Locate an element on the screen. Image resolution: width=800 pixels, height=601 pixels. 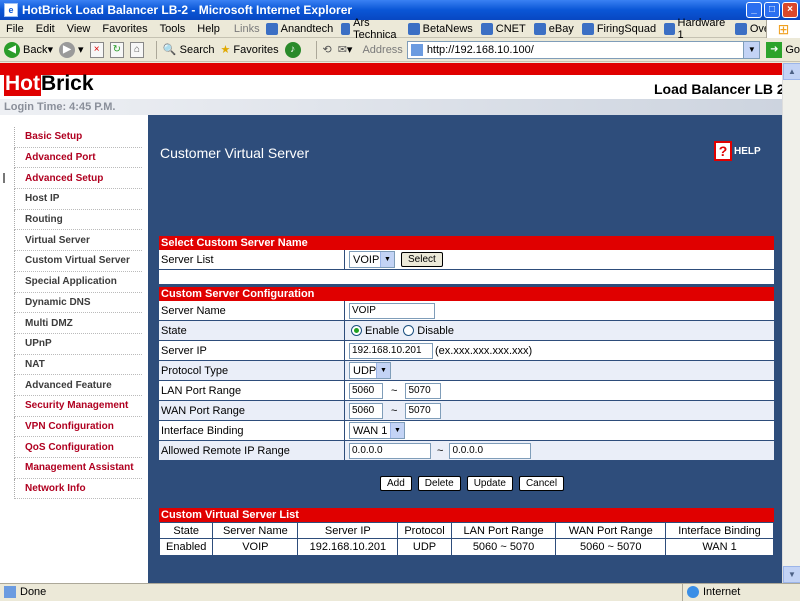
disable-radio is located at coordinates (409, 330).